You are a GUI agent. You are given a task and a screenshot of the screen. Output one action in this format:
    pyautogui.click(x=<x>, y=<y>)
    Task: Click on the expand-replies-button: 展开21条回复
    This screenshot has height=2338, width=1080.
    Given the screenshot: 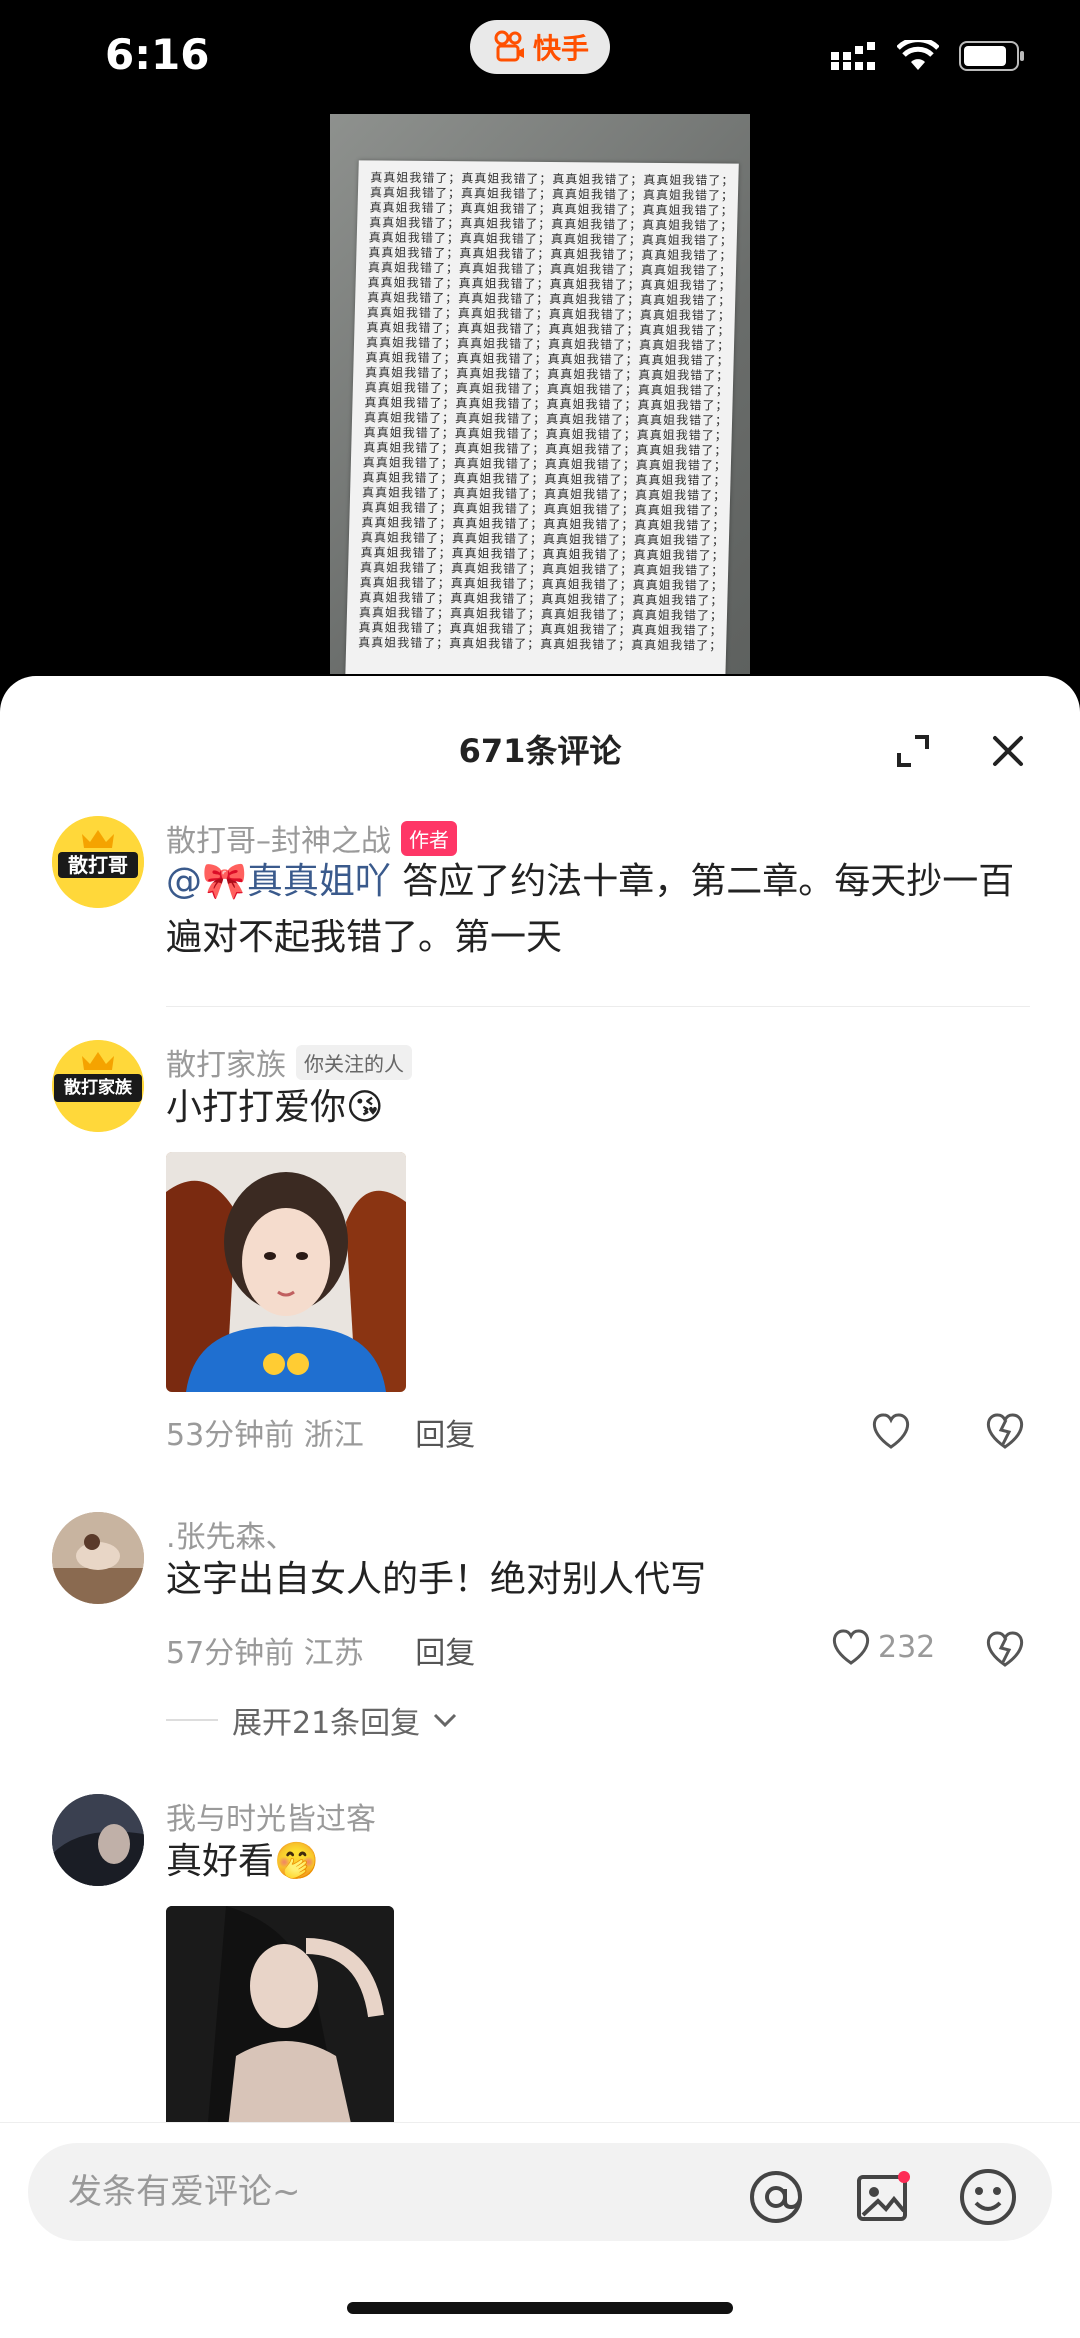 What is the action you would take?
    pyautogui.click(x=313, y=1720)
    